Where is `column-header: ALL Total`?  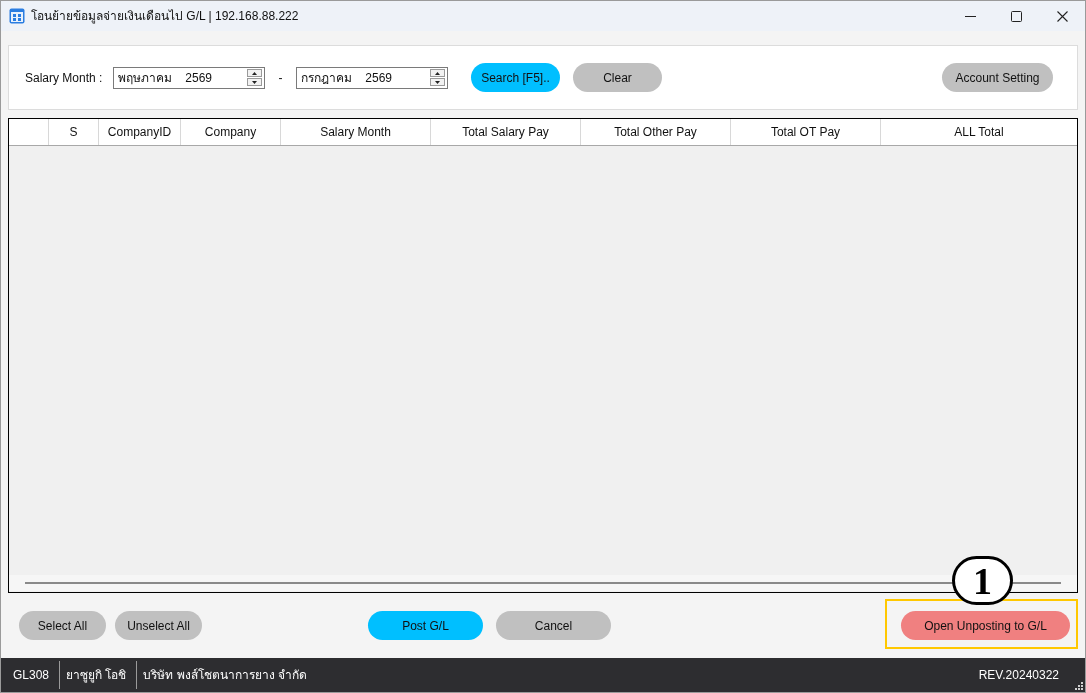 column-header: ALL Total is located at coordinates (979, 132).